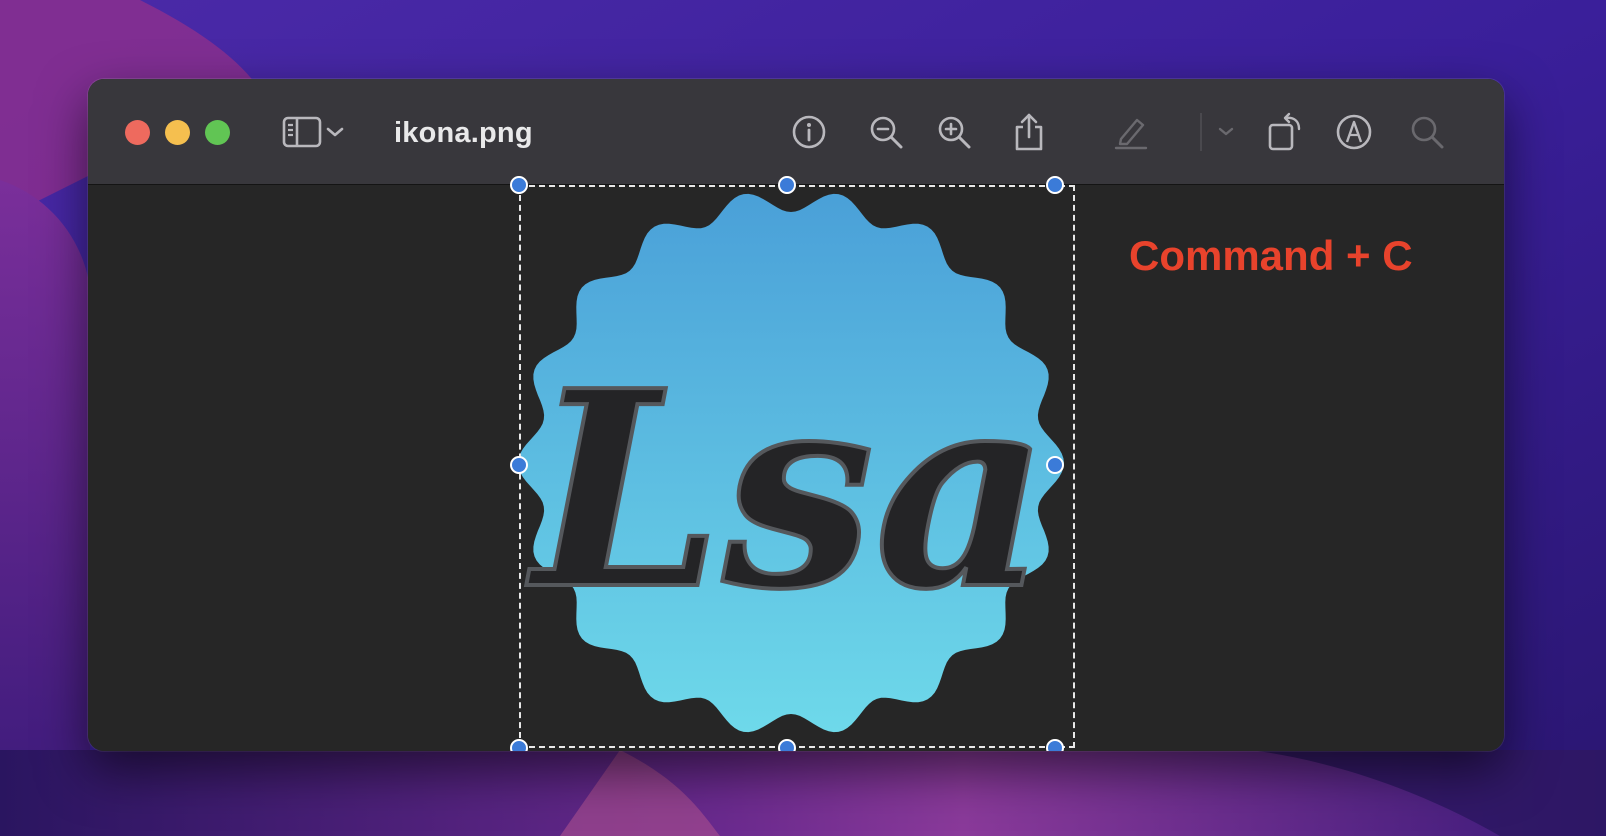 This screenshot has width=1606, height=836. What do you see at coordinates (519, 745) in the screenshot?
I see `selection-handle-bottom-left` at bounding box center [519, 745].